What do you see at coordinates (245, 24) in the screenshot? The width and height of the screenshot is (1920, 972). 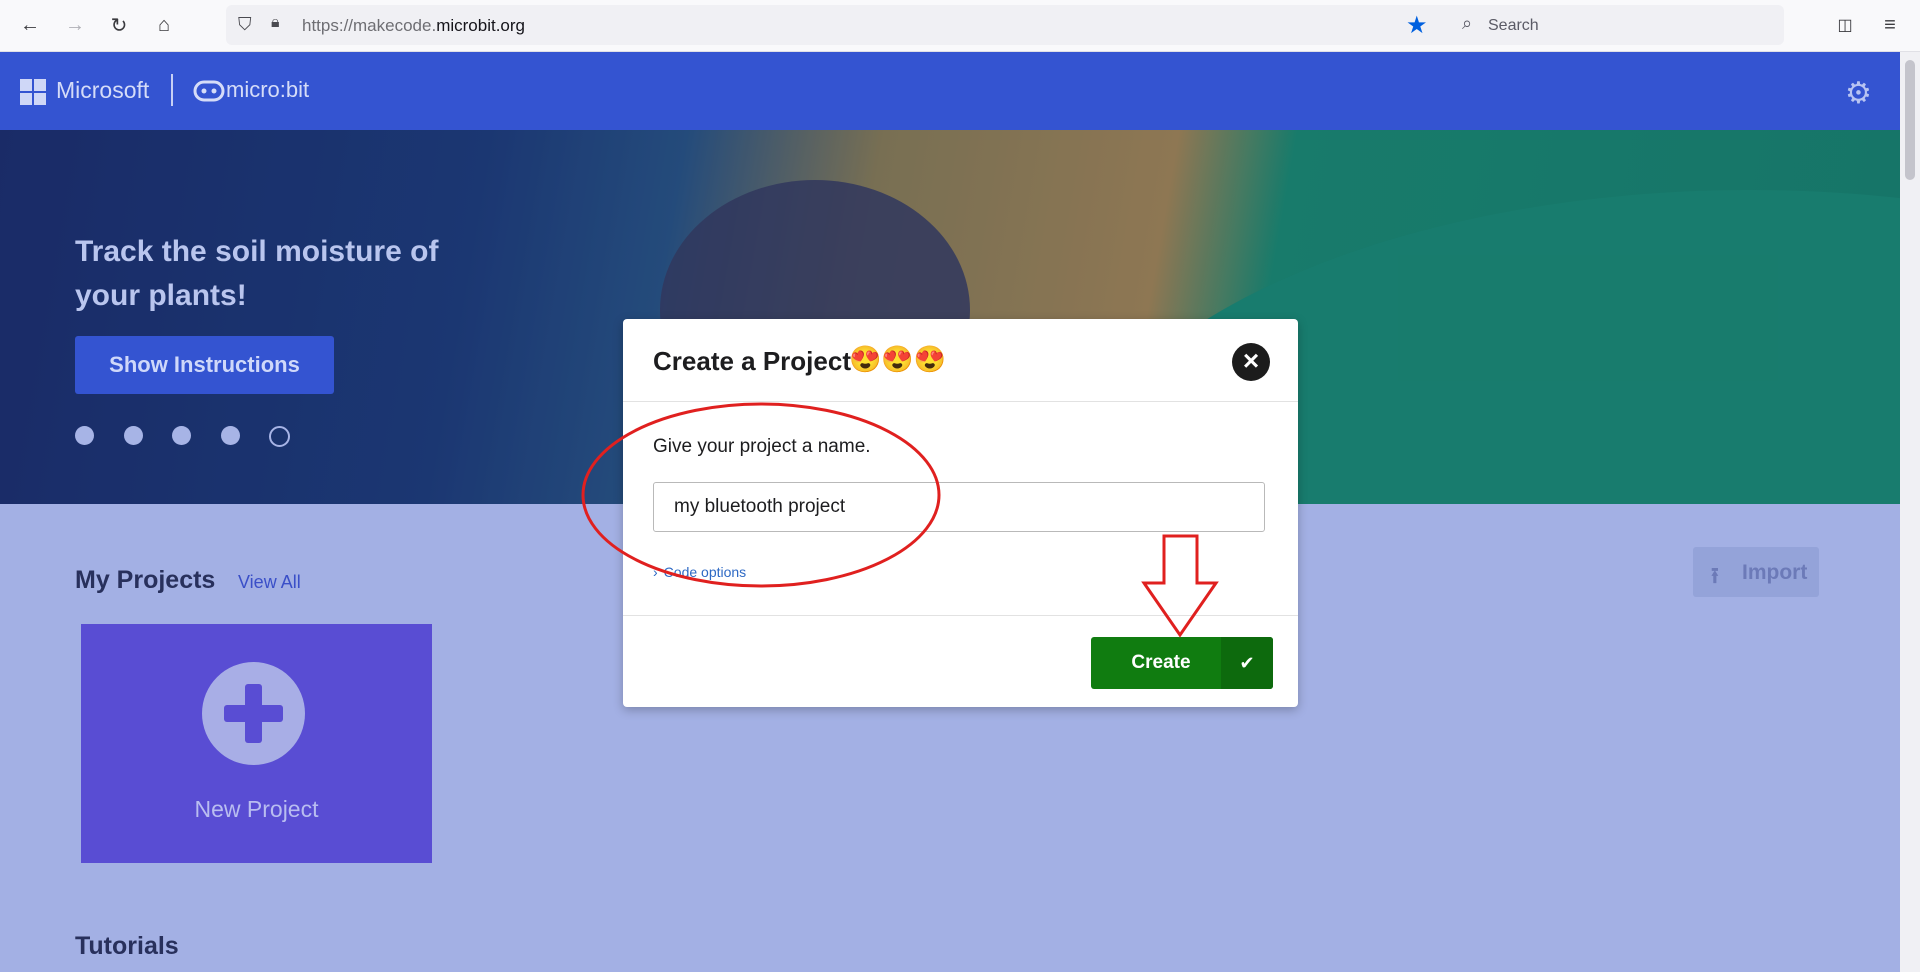 I see `shield-icon: ⛉` at bounding box center [245, 24].